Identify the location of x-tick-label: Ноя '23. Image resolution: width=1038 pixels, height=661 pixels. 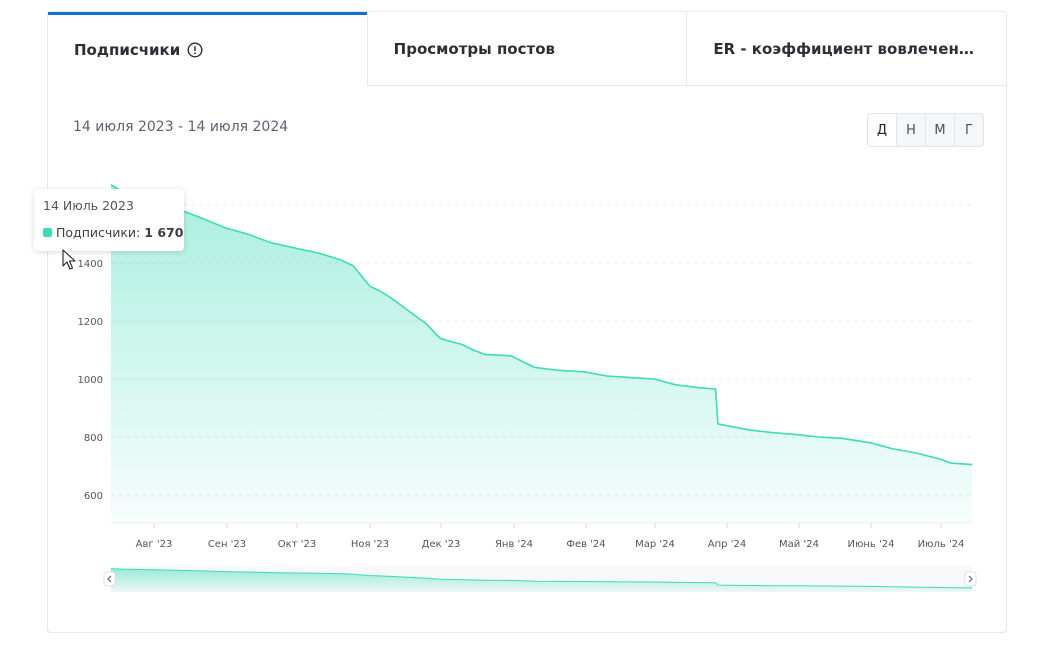
(370, 544).